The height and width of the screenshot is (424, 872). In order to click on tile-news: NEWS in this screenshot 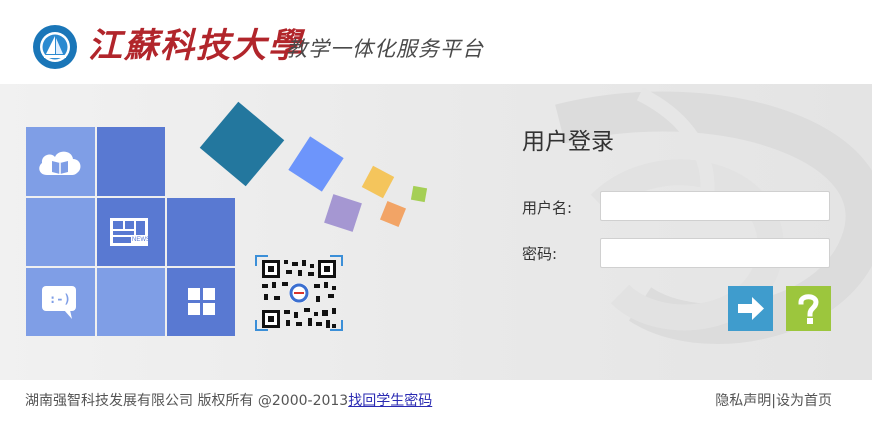, I will do `click(131, 232)`.